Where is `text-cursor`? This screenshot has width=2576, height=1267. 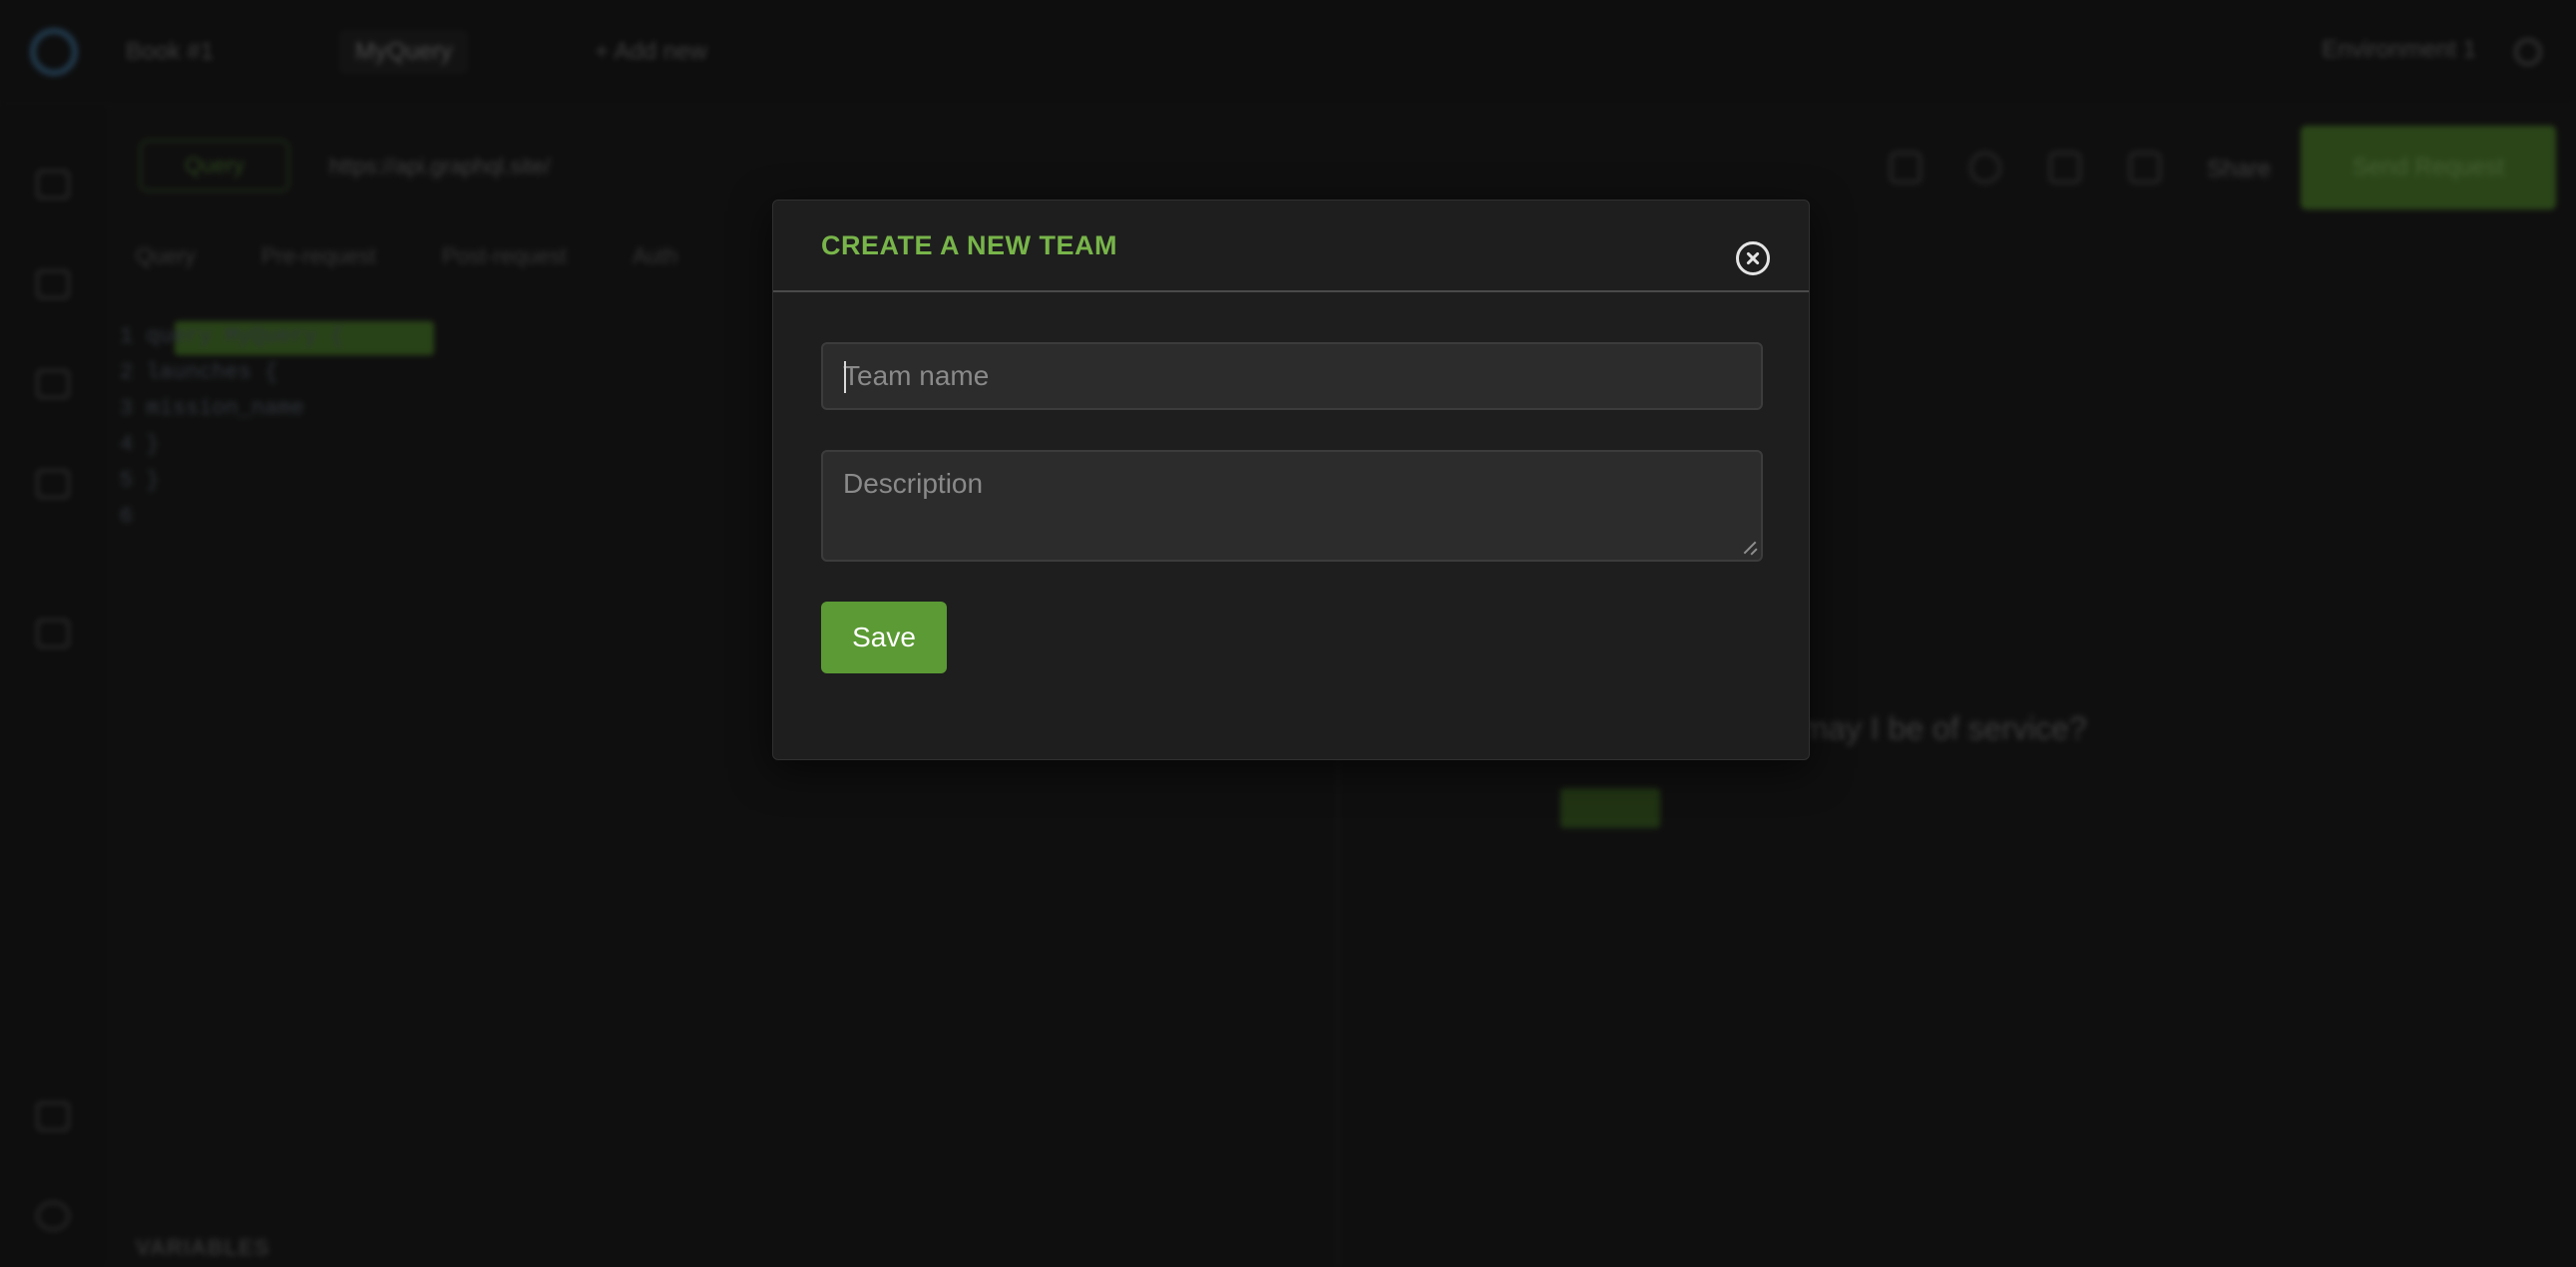
text-cursor is located at coordinates (845, 377).